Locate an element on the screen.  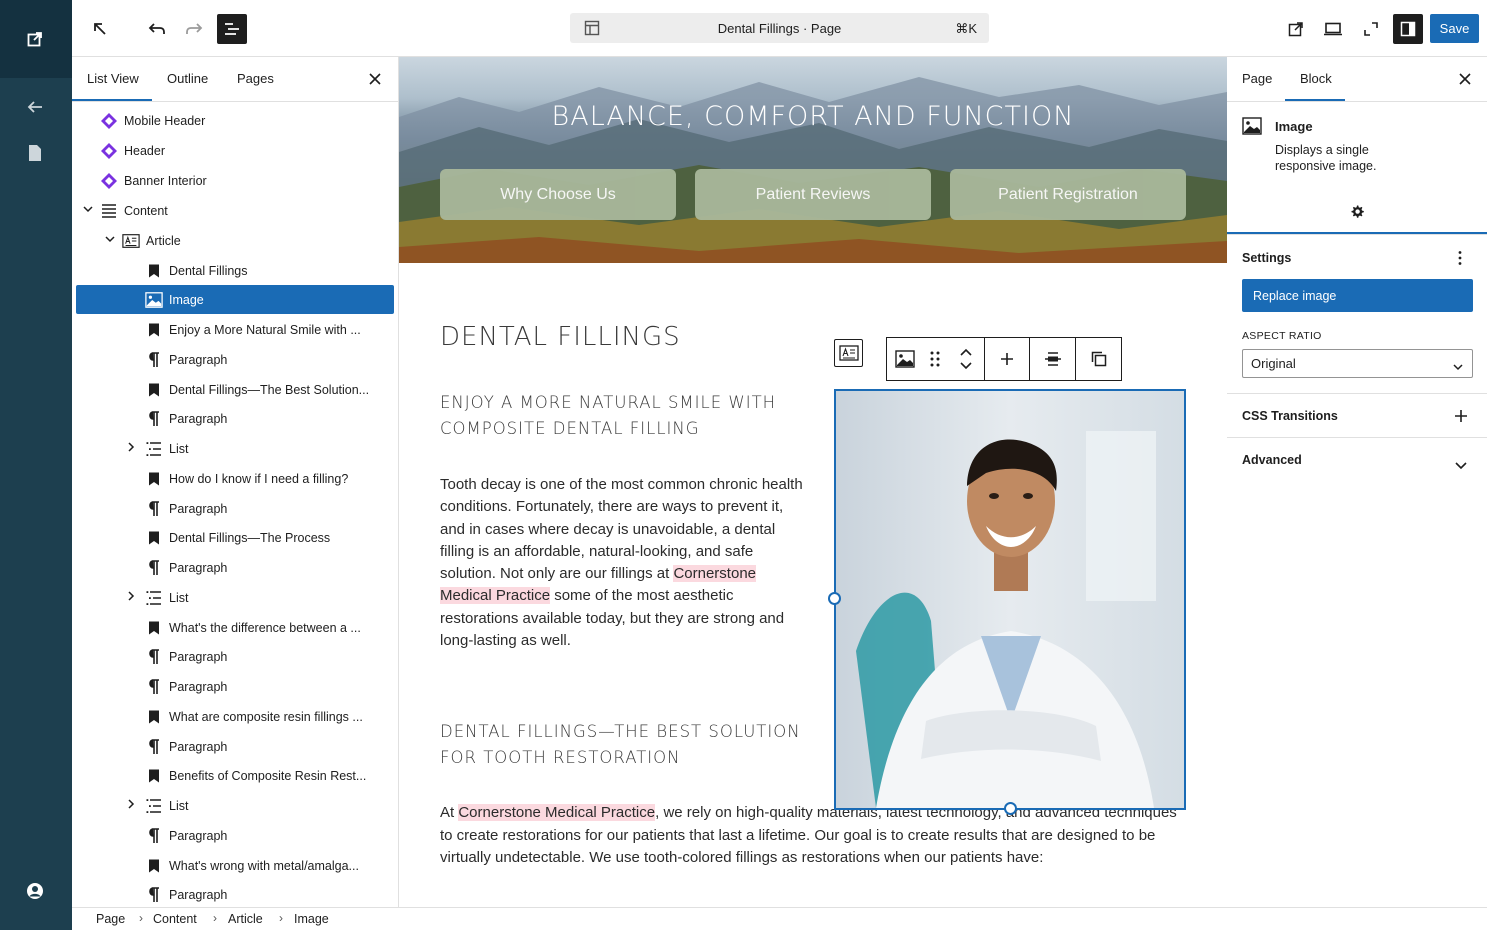
resize-handle-left is located at coordinates (834, 598).